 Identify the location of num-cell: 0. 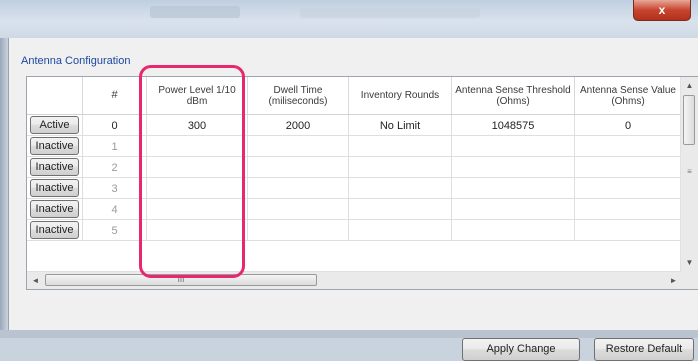
(115, 125).